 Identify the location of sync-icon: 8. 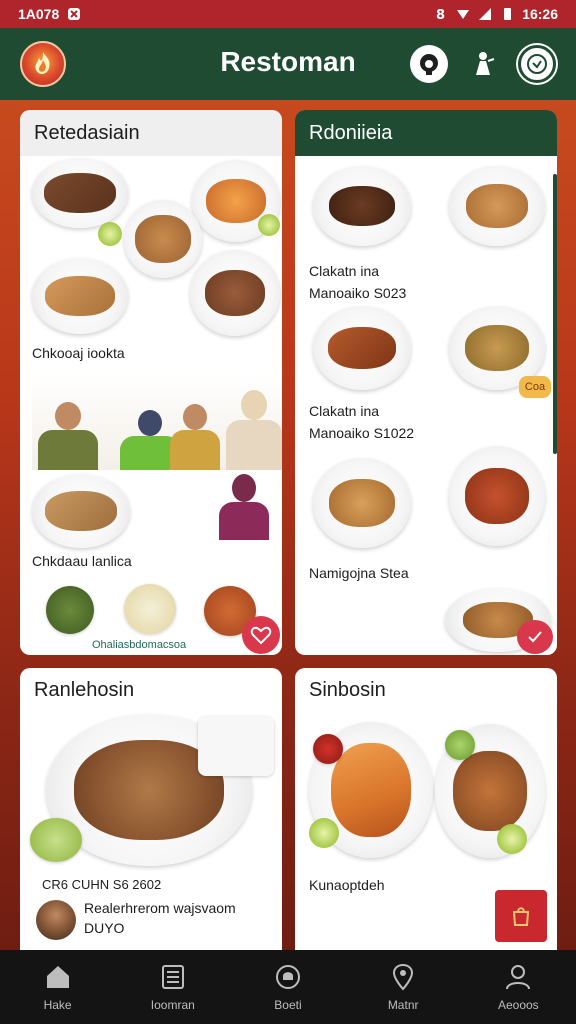
(440, 14).